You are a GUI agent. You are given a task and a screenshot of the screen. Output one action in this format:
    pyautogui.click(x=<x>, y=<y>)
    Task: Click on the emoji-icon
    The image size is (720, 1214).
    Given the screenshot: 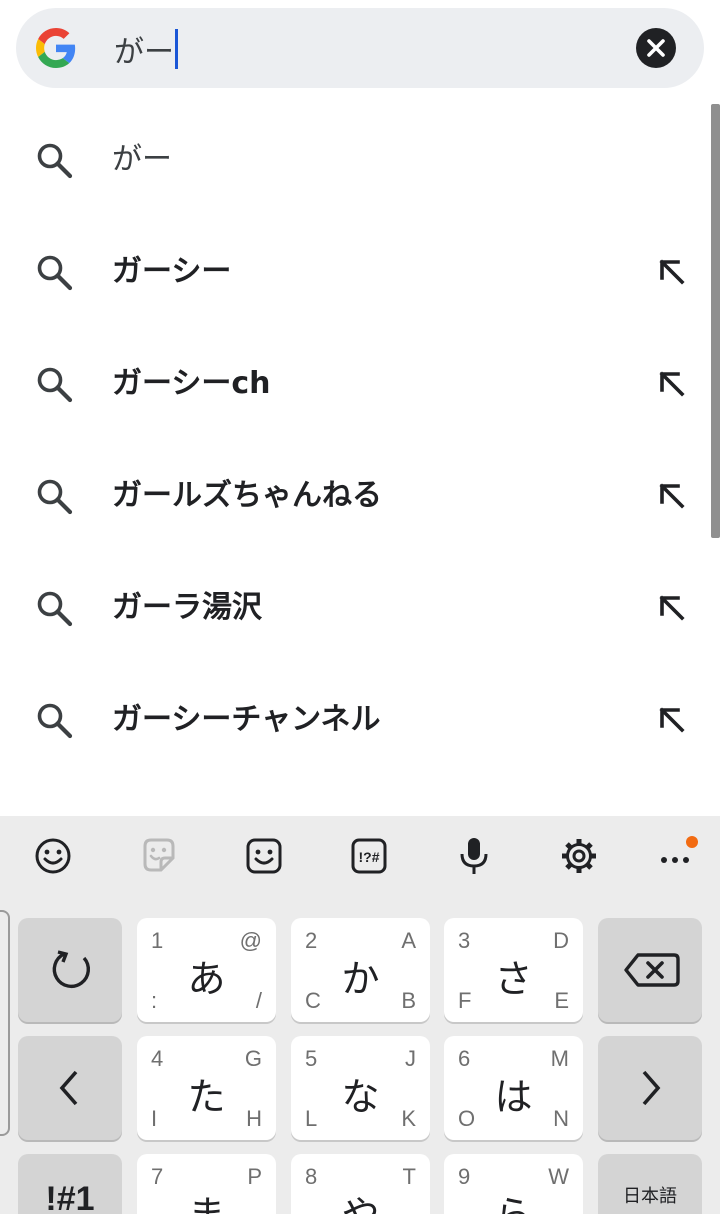 What is the action you would take?
    pyautogui.click(x=53, y=856)
    